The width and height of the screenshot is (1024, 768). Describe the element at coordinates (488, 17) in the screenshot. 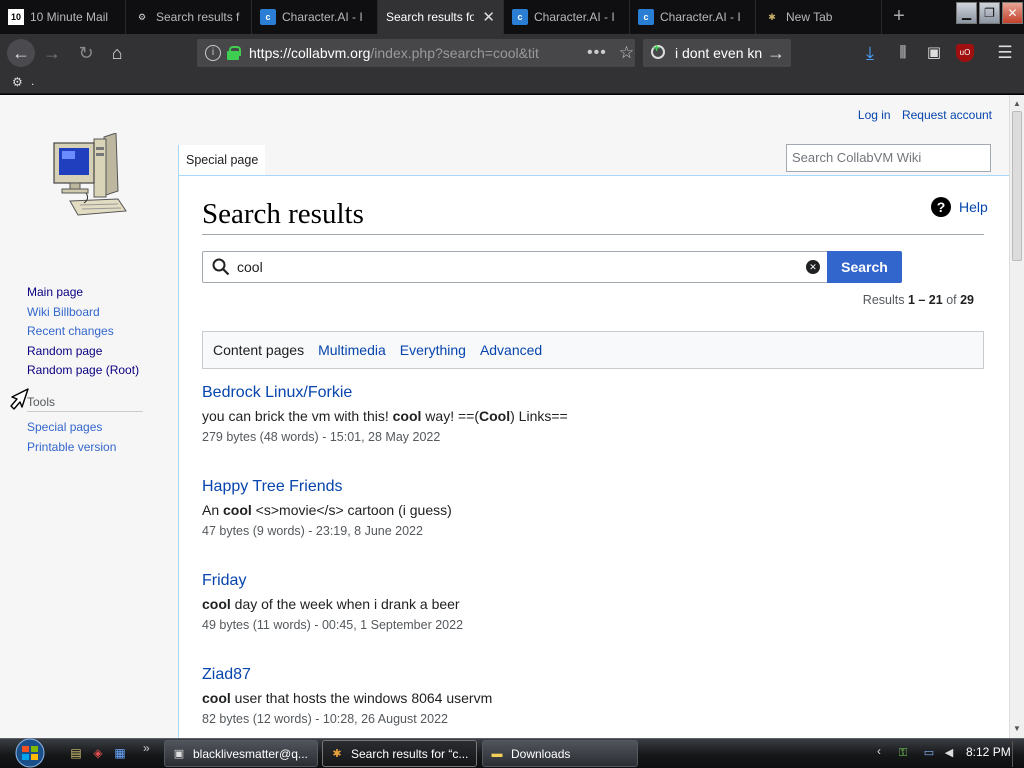

I see `close-tab-icon: ✕` at that location.